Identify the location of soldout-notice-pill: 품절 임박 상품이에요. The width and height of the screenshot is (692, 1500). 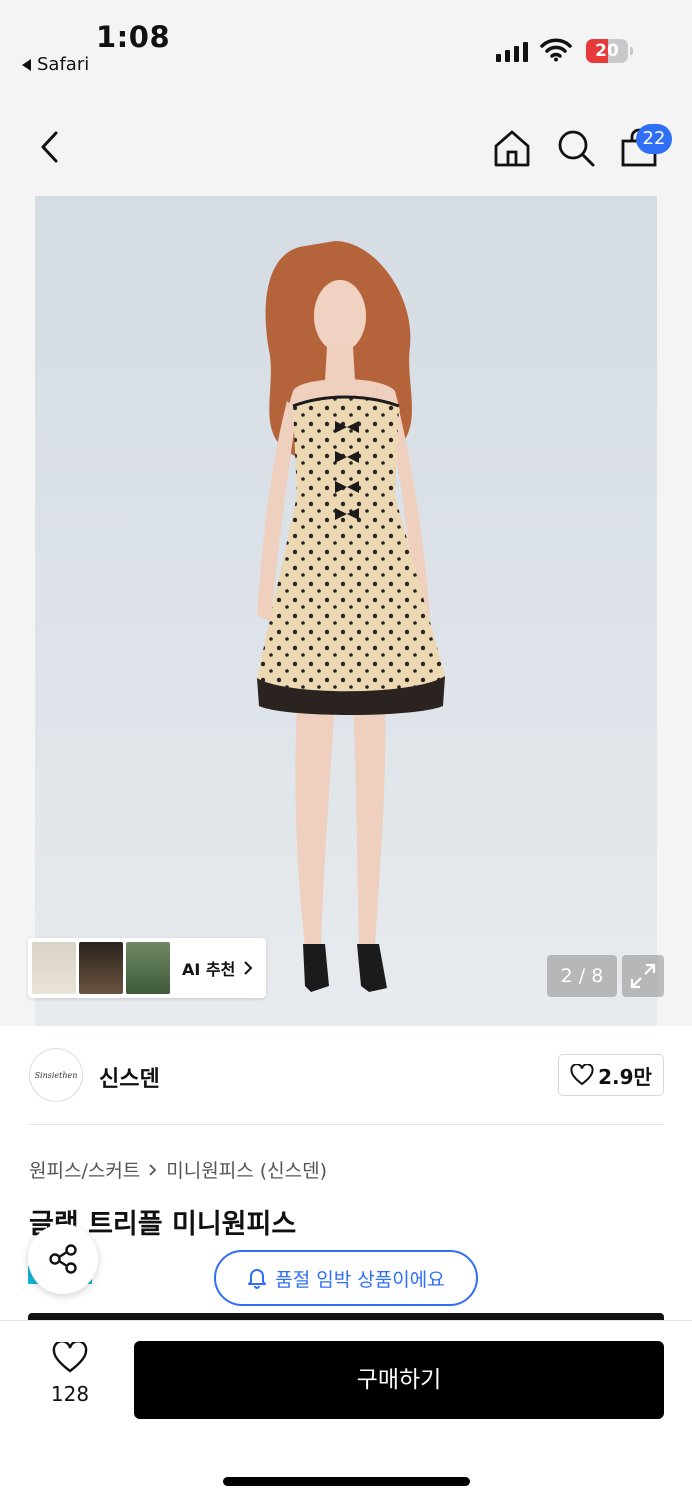
(346, 1278).